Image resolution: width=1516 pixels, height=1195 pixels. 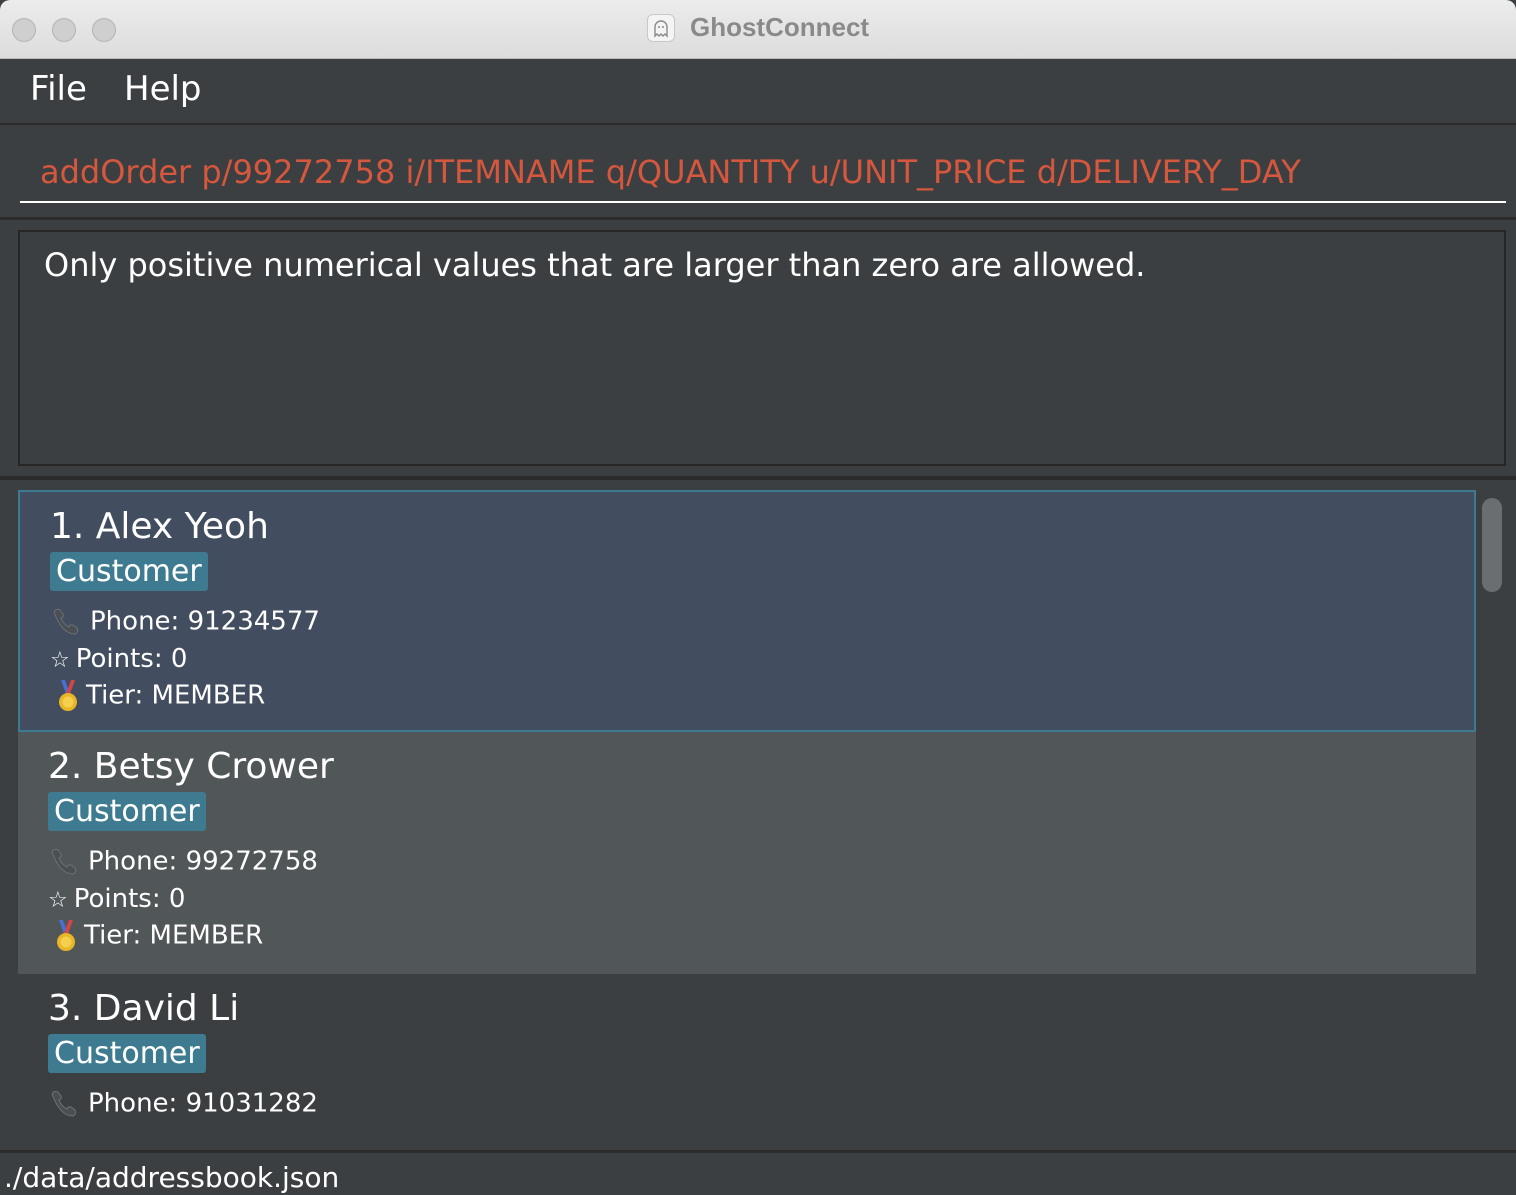 I want to click on phone-text: Phone: 99272758, so click(x=203, y=861).